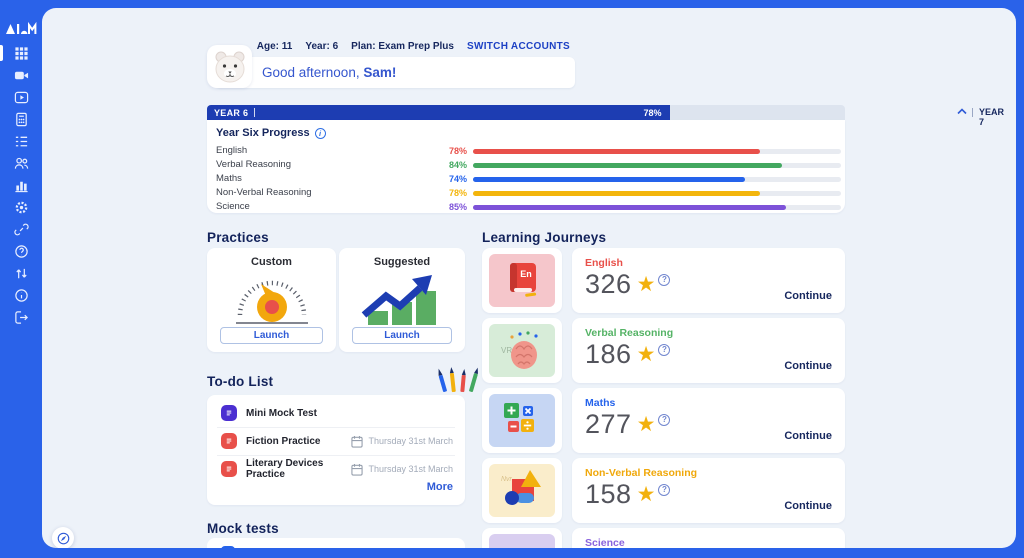  What do you see at coordinates (522, 541) in the screenshot?
I see `science-illustration: Sc` at bounding box center [522, 541].